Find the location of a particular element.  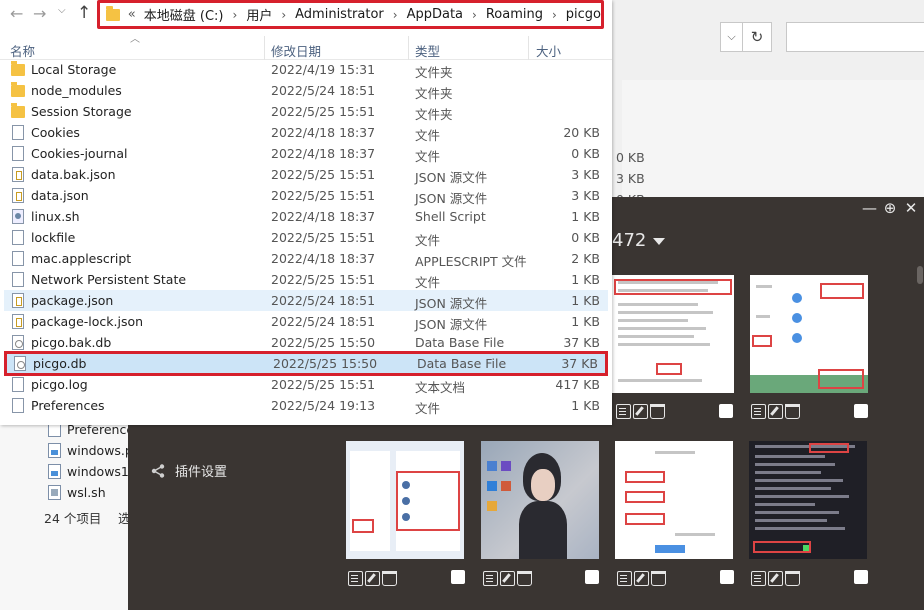

file-name: mac.applescript is located at coordinates (81, 258).